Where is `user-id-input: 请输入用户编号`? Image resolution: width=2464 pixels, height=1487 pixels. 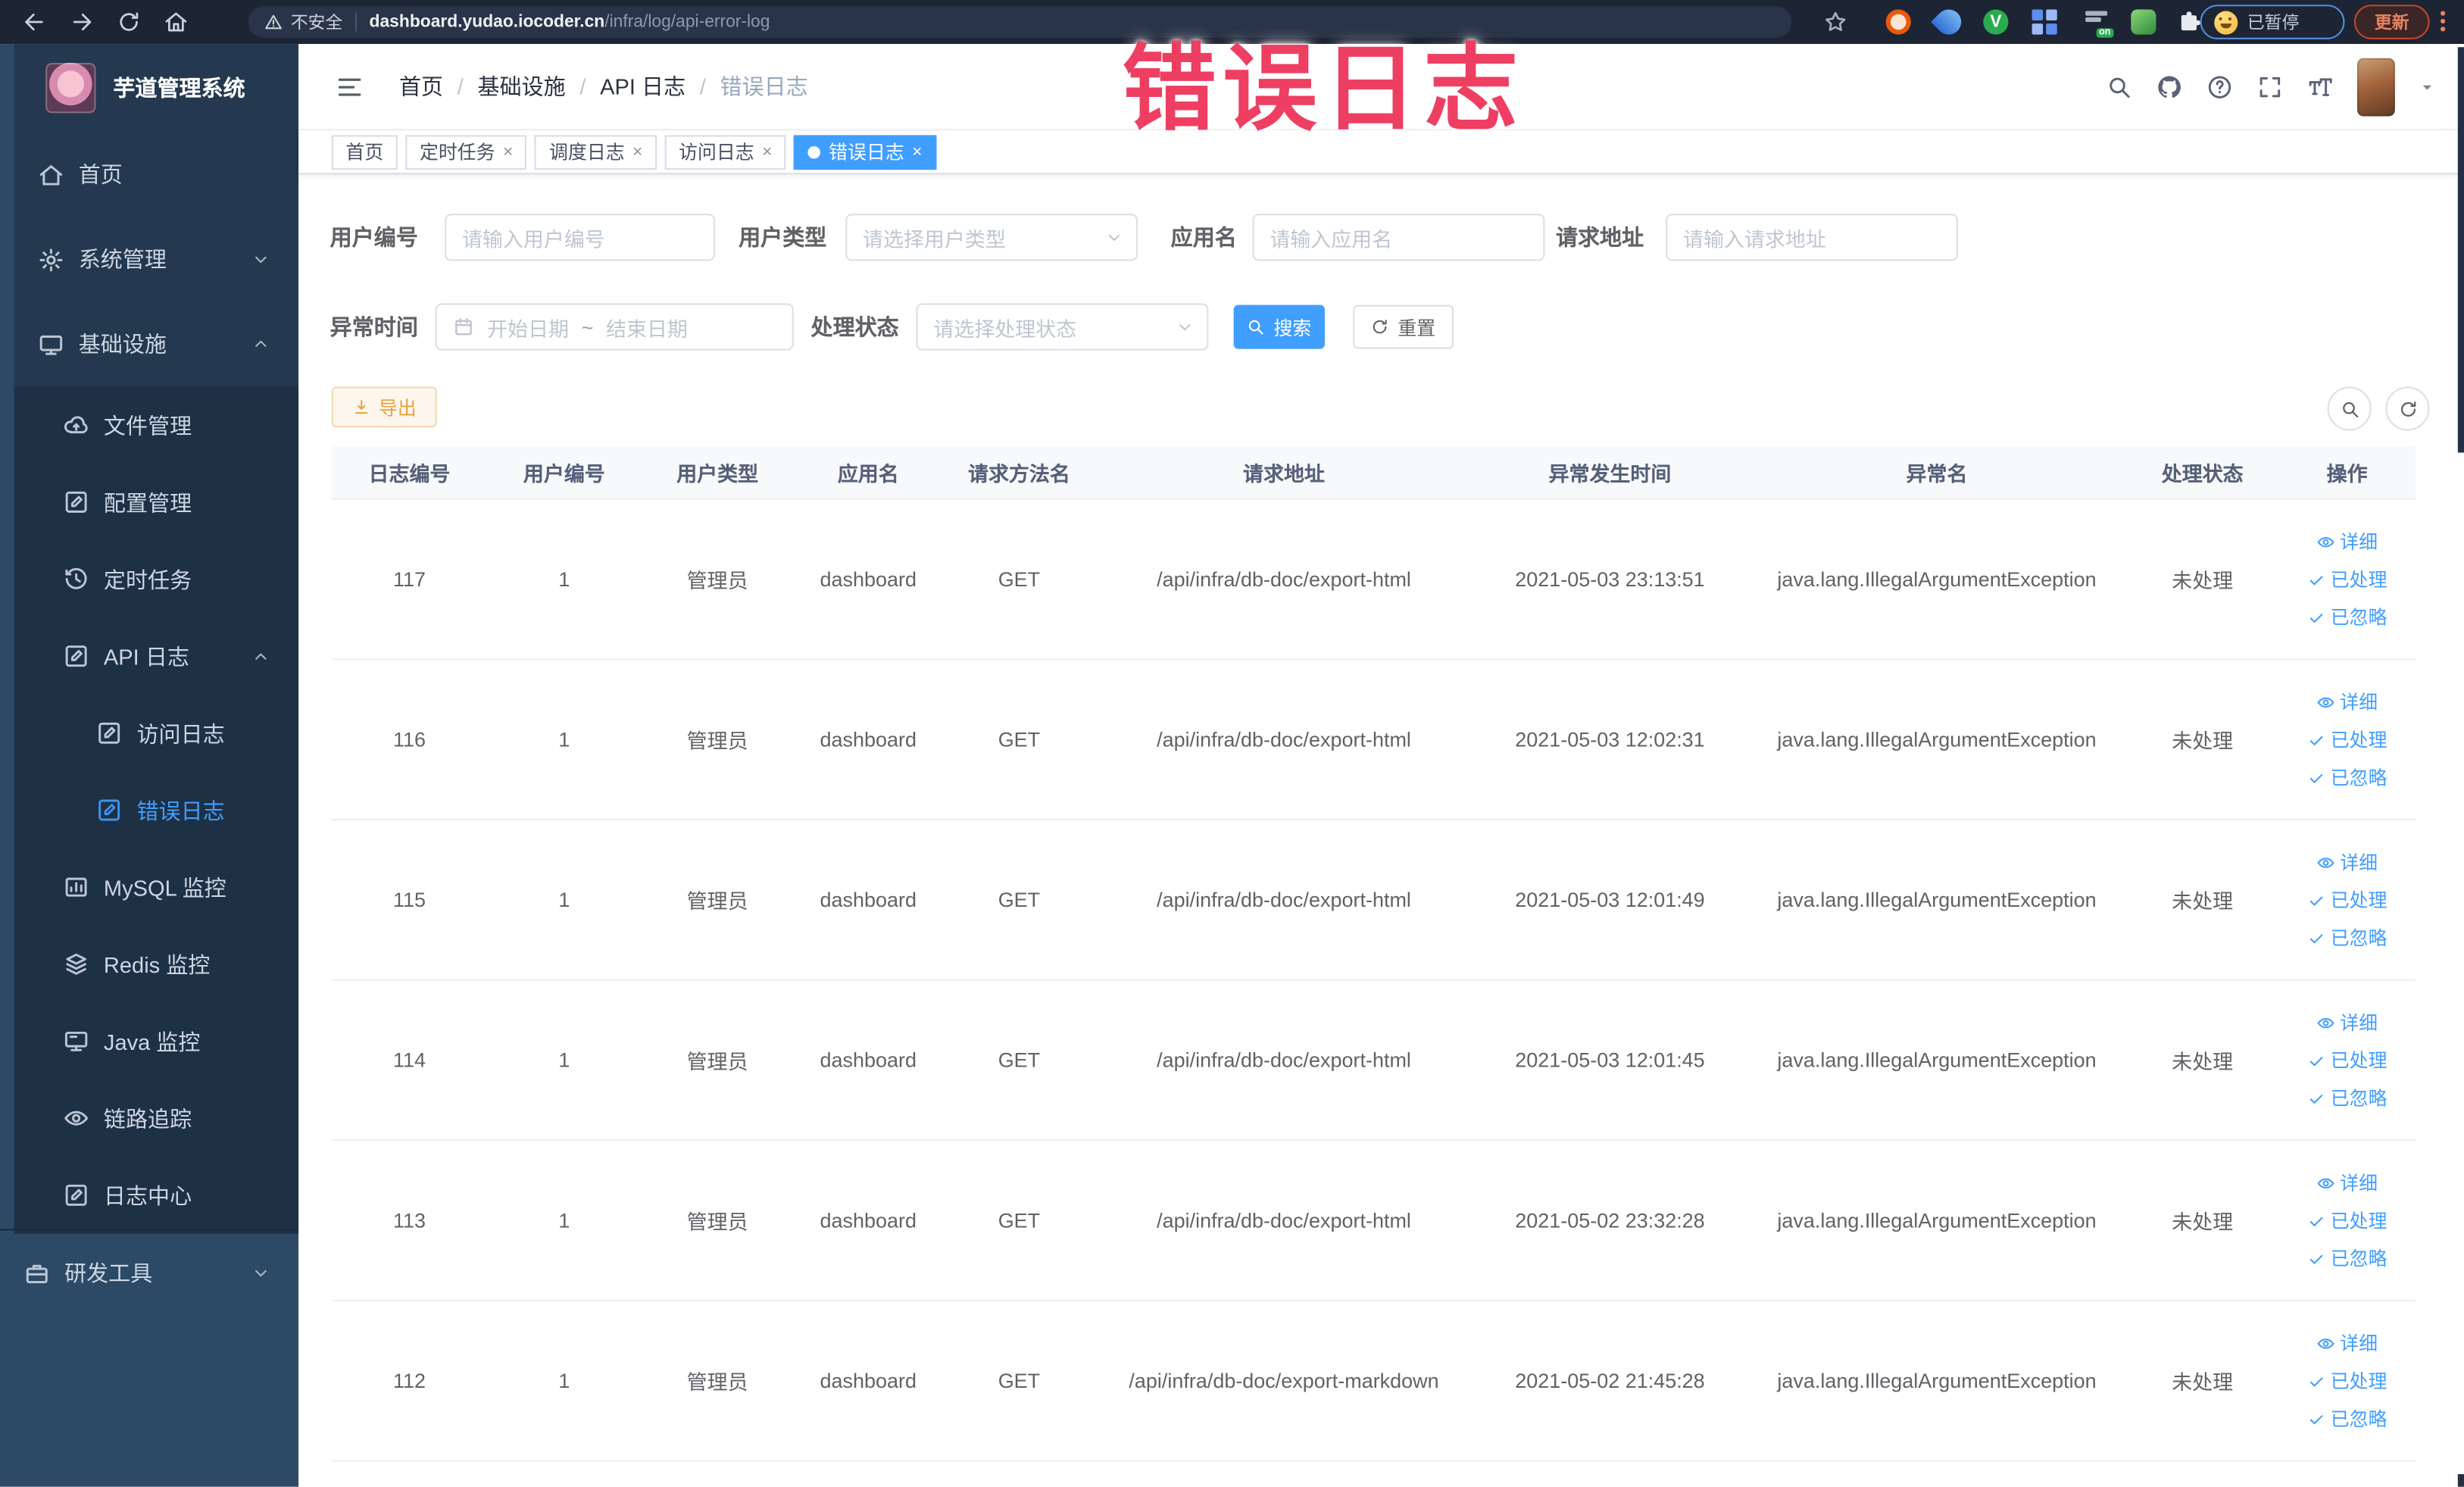
user-id-input: 请输入用户编号 is located at coordinates (580, 237).